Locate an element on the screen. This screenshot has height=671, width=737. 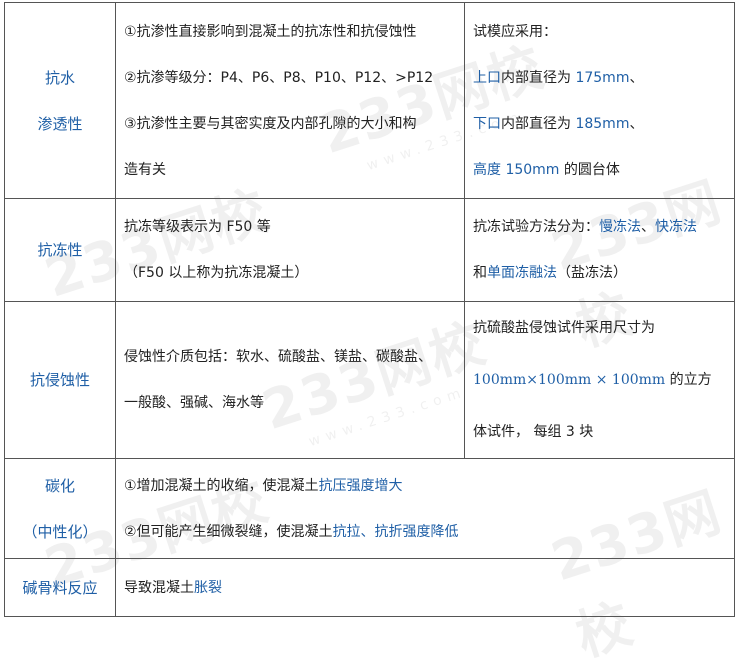
highlighted-text: 下口 is located at coordinates (487, 123).